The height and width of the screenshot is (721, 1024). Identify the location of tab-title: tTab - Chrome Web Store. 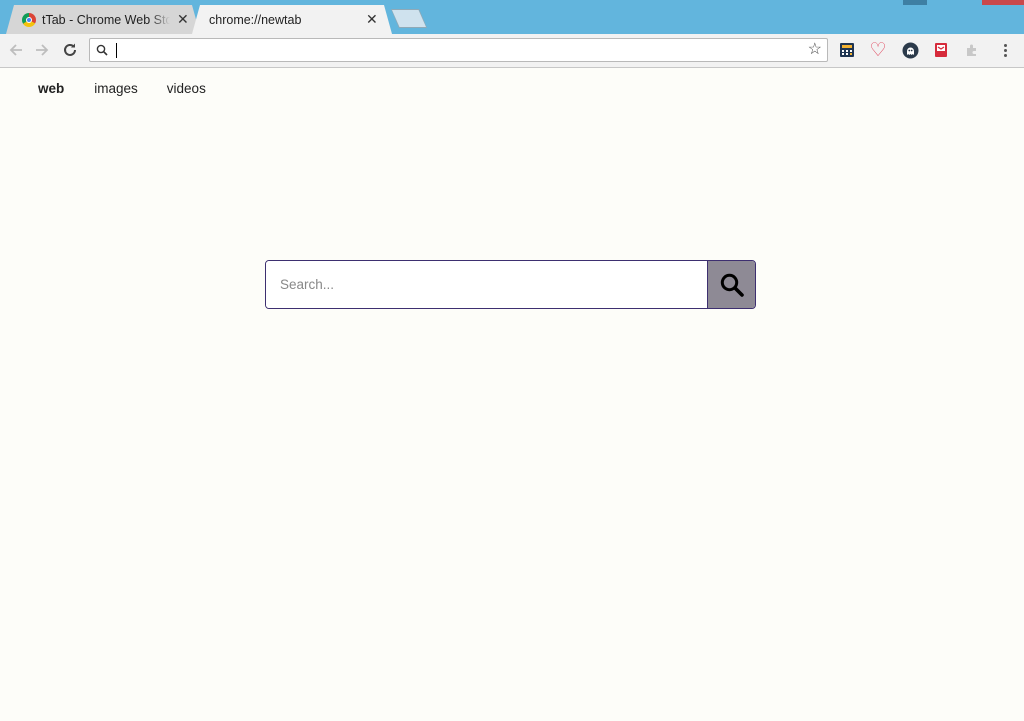
(106, 19).